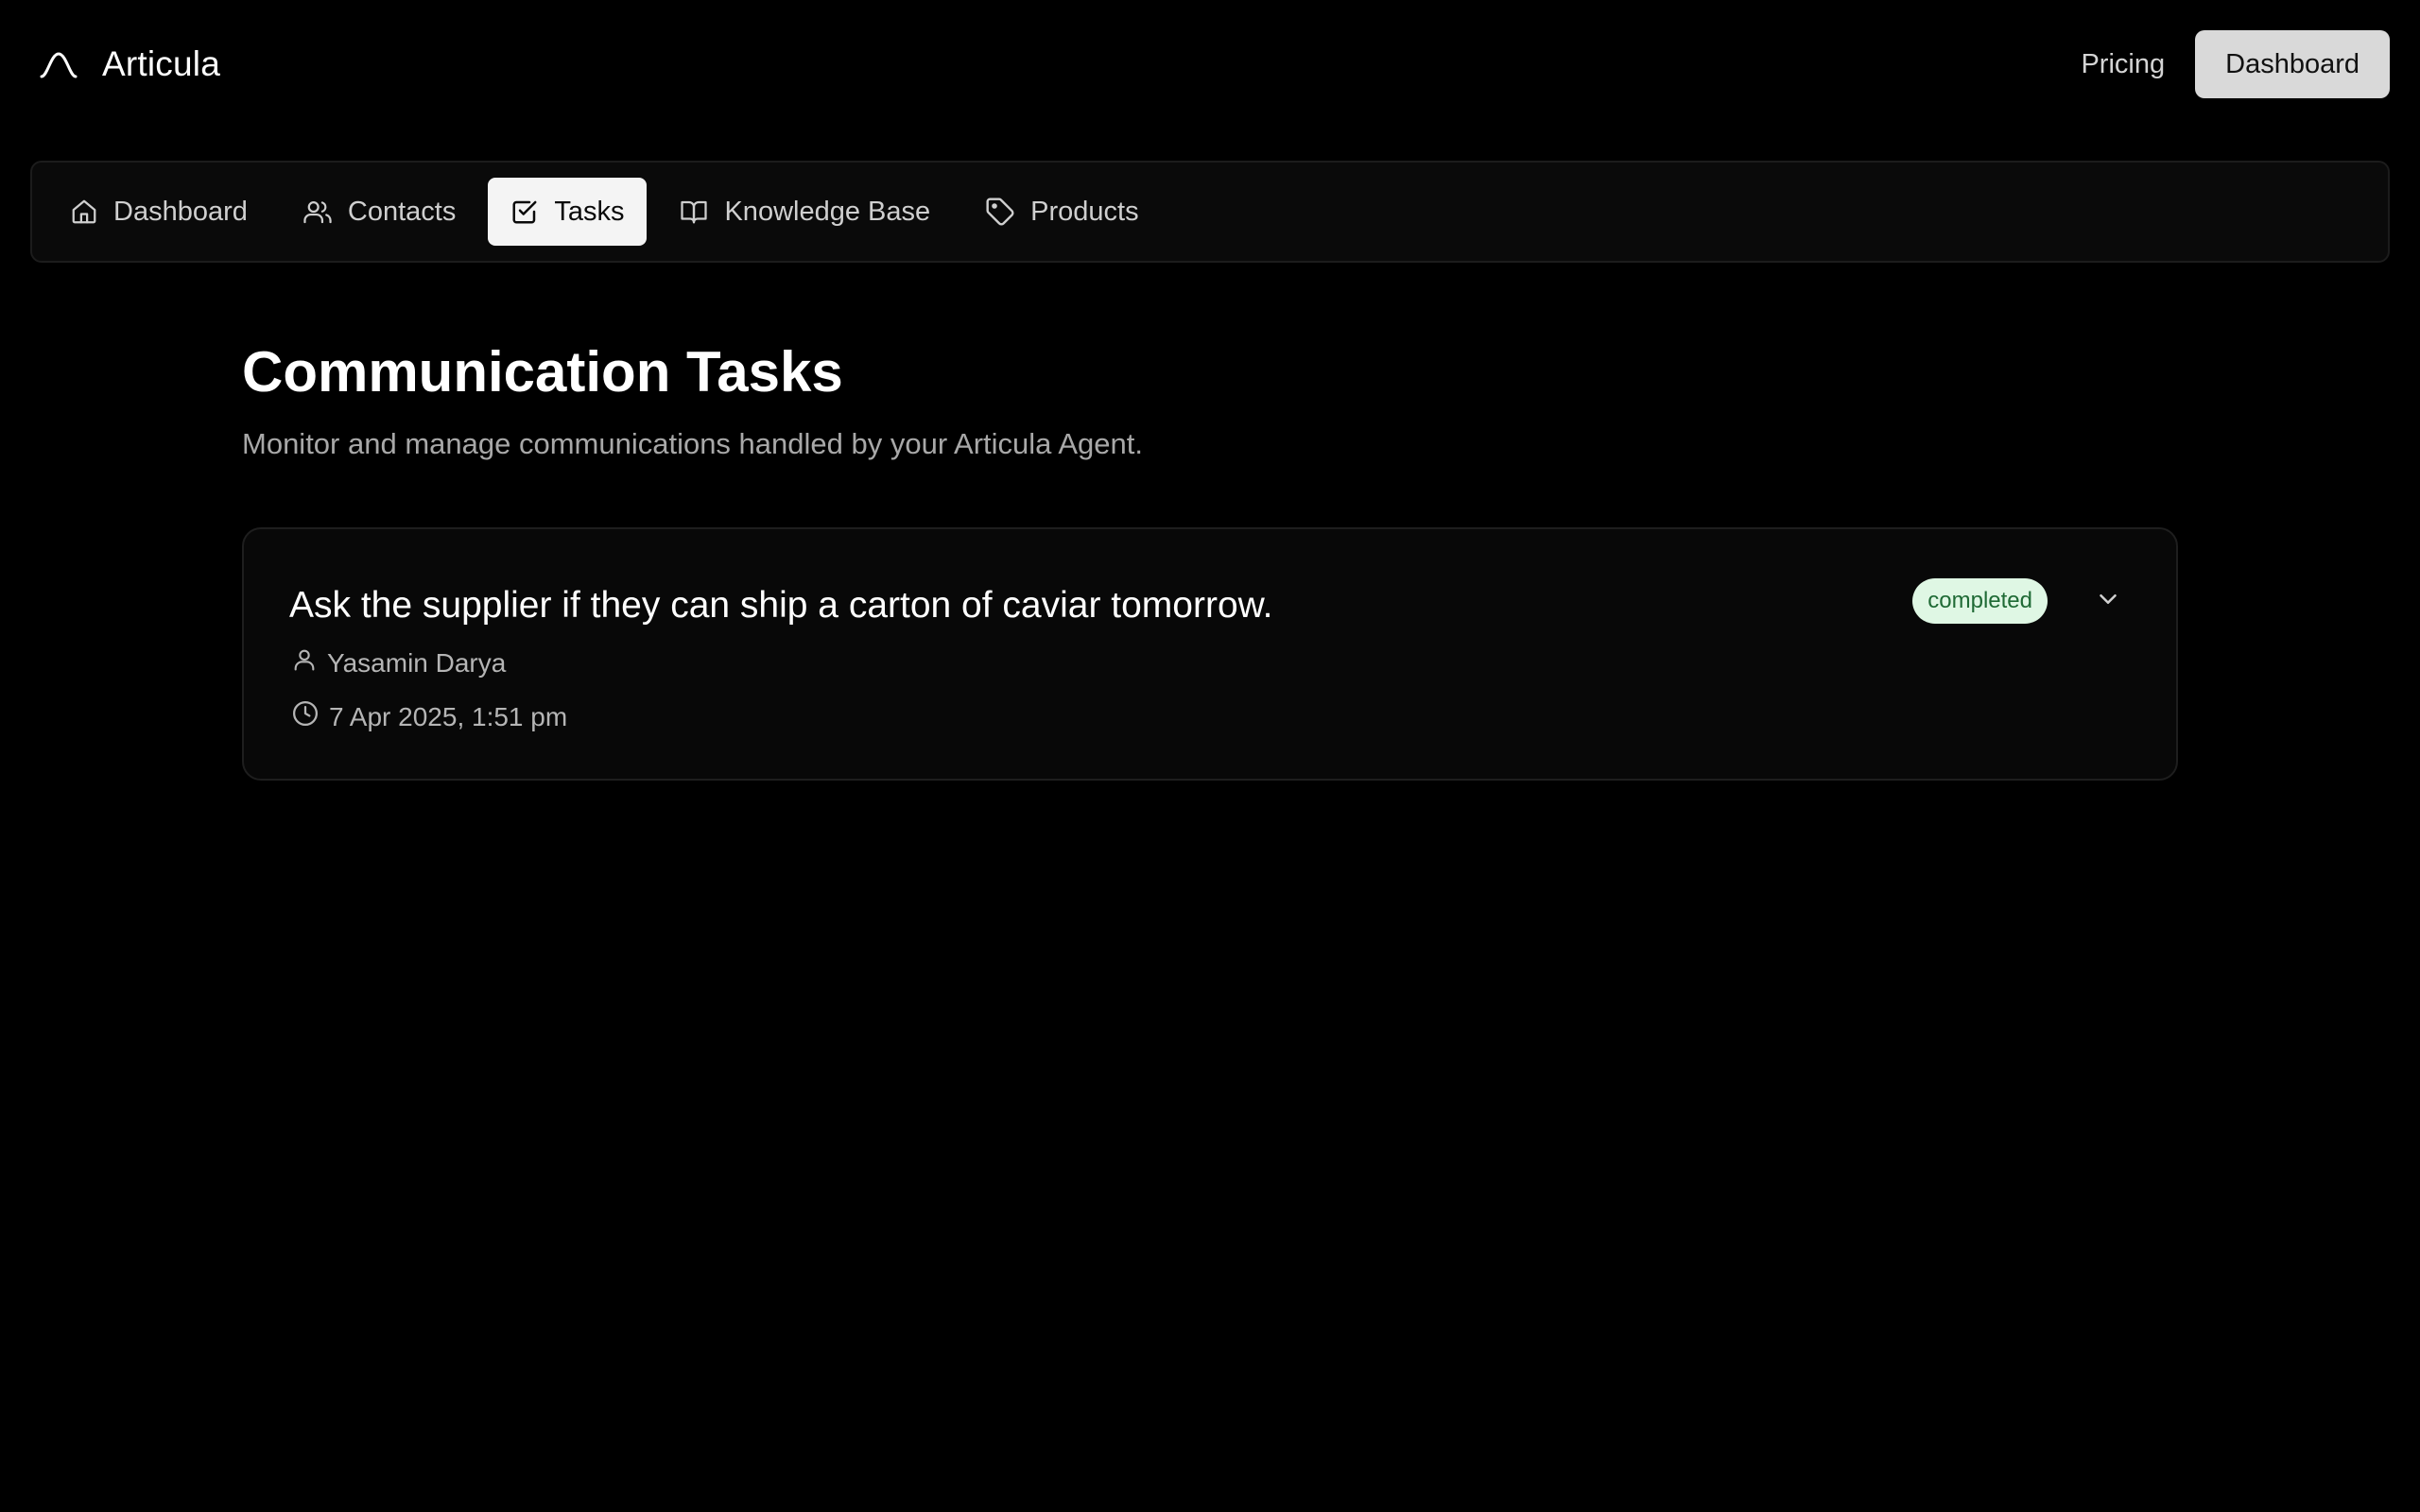  I want to click on tab-dashboard: Dashboard, so click(154, 212).